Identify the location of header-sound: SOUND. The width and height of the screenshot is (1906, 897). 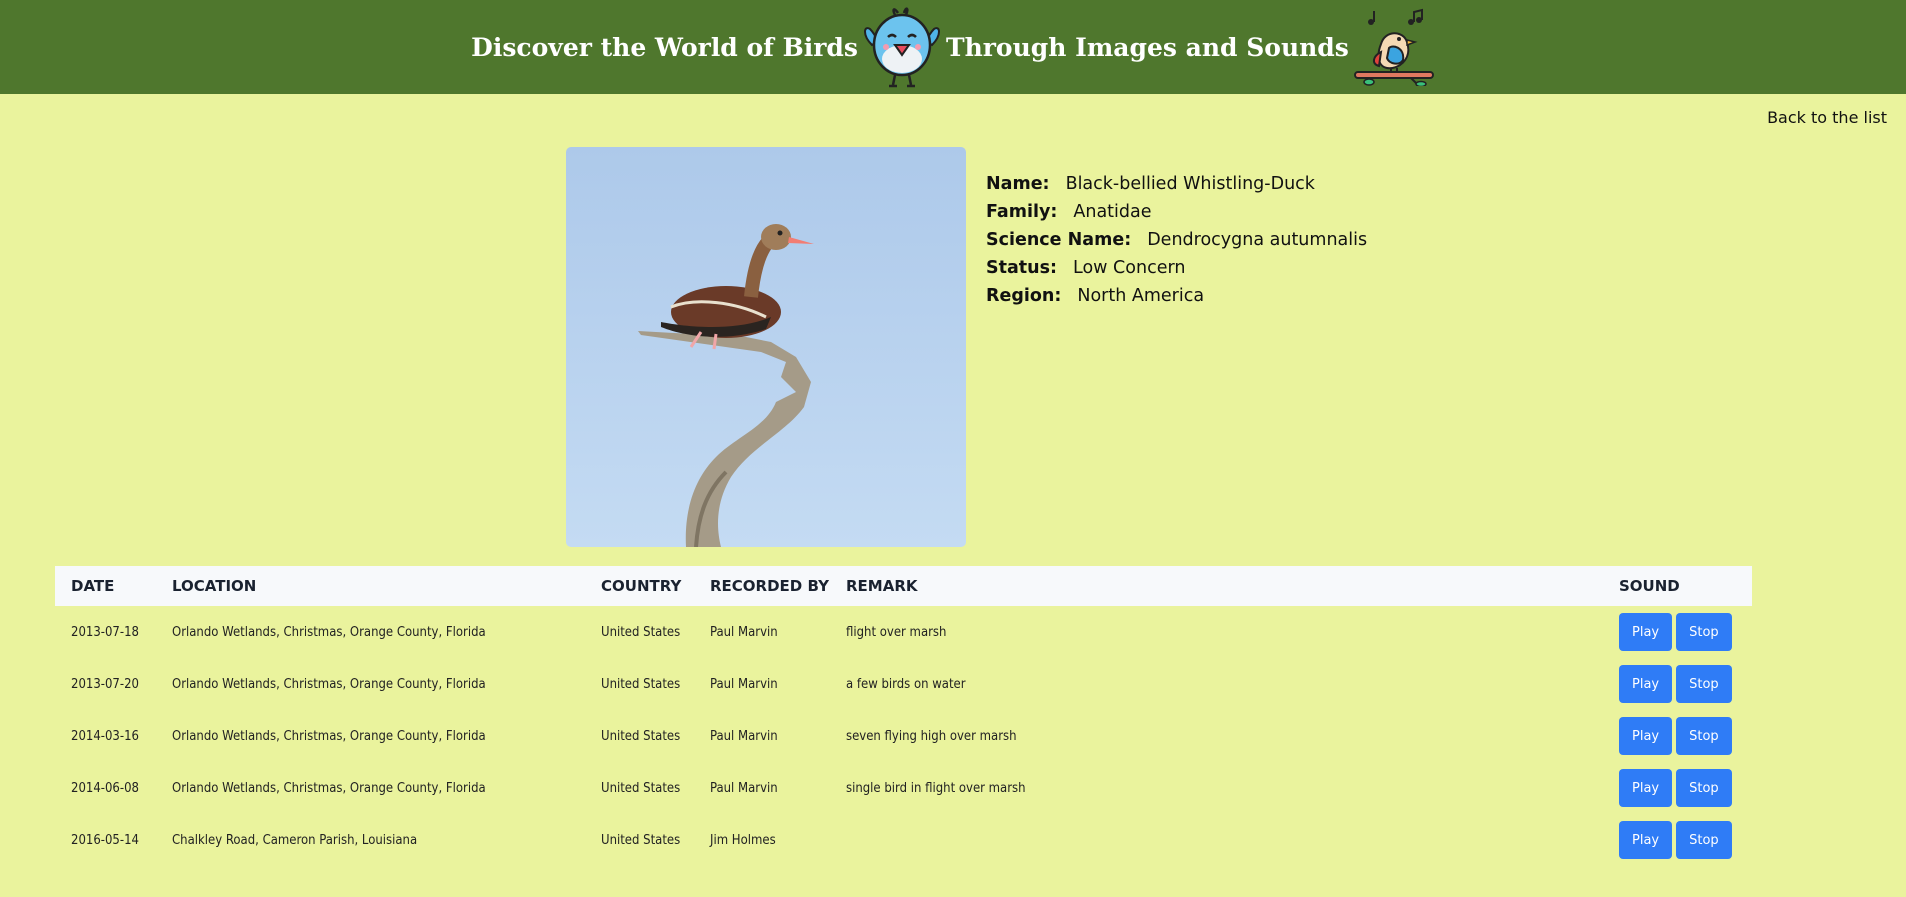
(1649, 586).